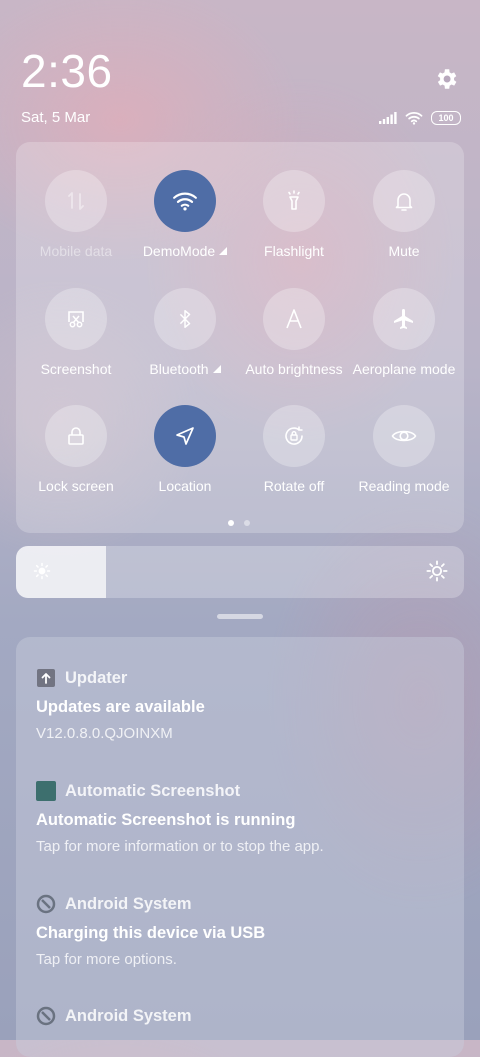  I want to click on notification-title: Charging this device via USB, so click(151, 933).